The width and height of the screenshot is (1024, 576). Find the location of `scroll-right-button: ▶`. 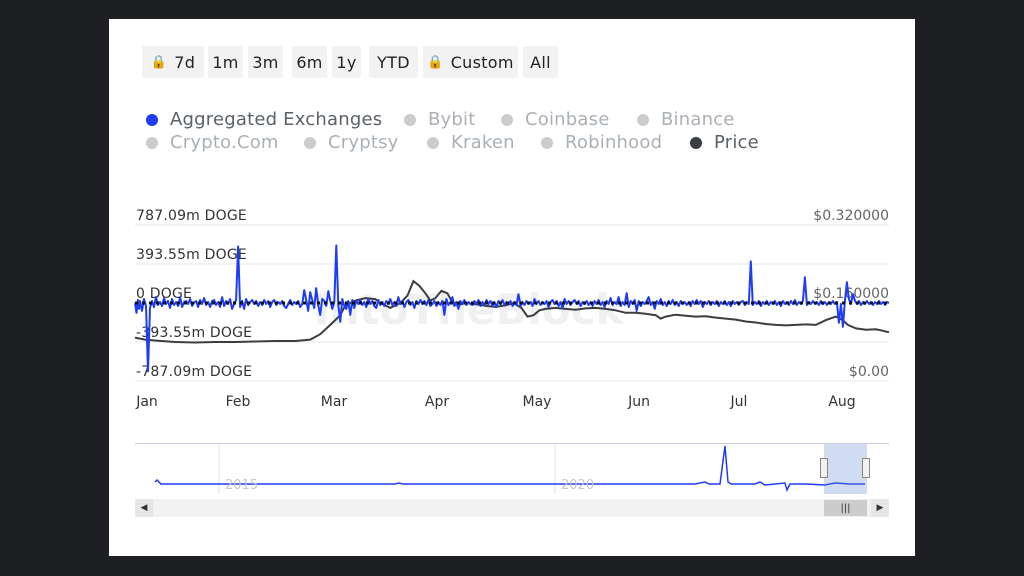

scroll-right-button: ▶ is located at coordinates (880, 508).